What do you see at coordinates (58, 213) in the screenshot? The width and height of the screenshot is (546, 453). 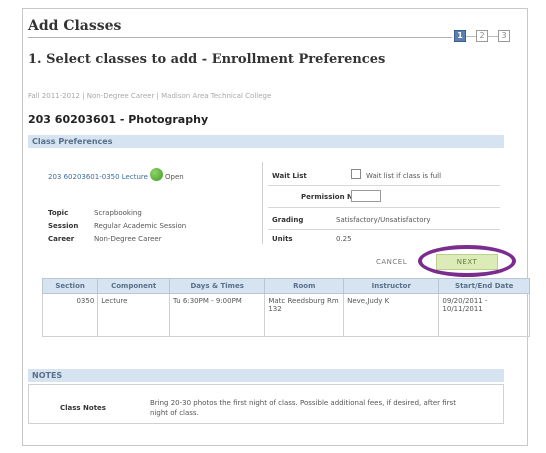 I see `topic-label: Topic` at bounding box center [58, 213].